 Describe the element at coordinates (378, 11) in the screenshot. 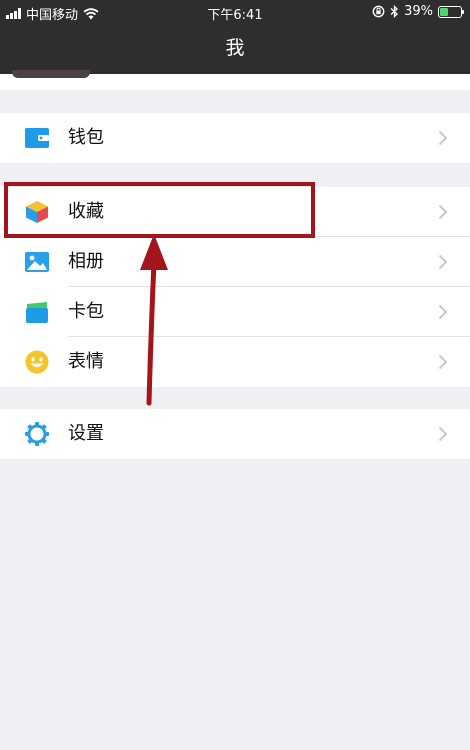

I see `rotation-lock-icon` at that location.